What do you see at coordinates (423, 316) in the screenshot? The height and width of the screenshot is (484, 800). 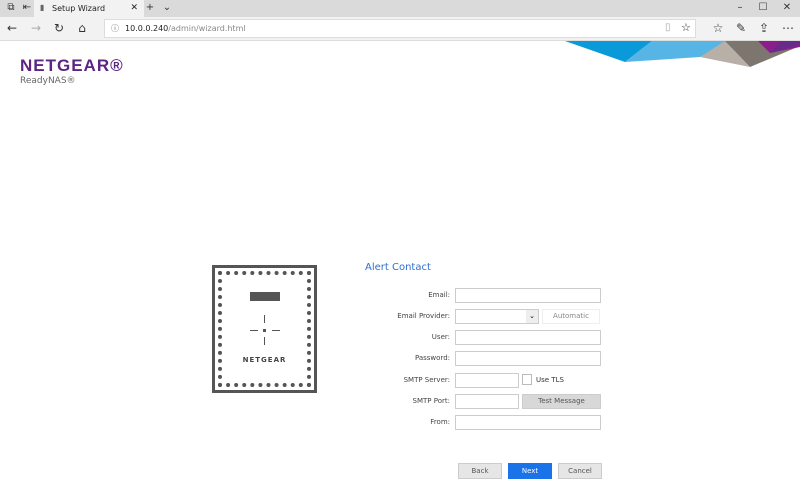 I see `email-provider-label: Email Provider:` at bounding box center [423, 316].